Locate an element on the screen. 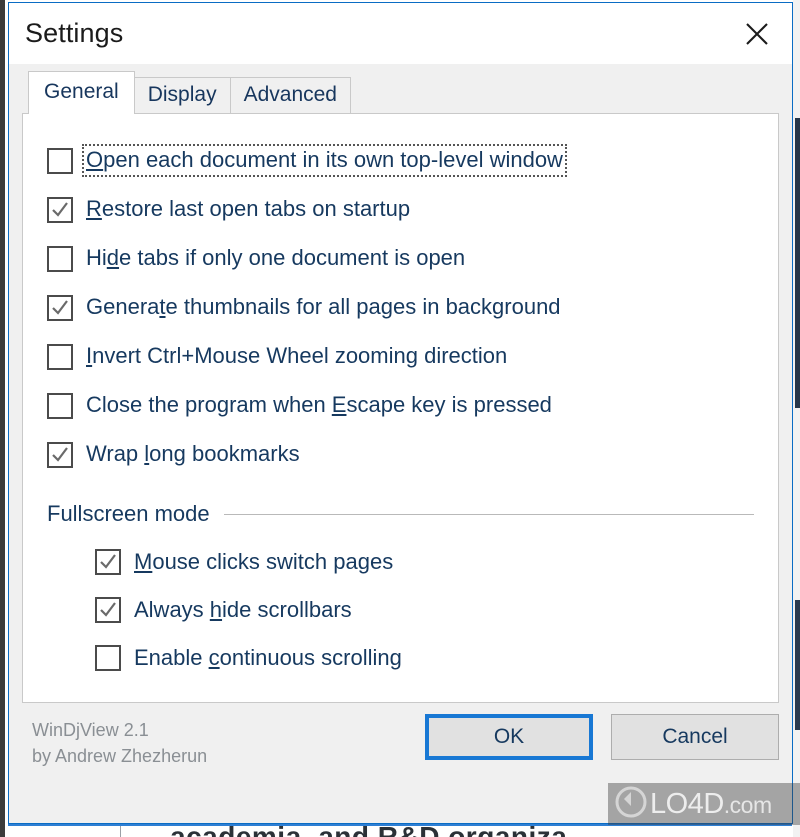 The height and width of the screenshot is (837, 800). close-button is located at coordinates (757, 33).